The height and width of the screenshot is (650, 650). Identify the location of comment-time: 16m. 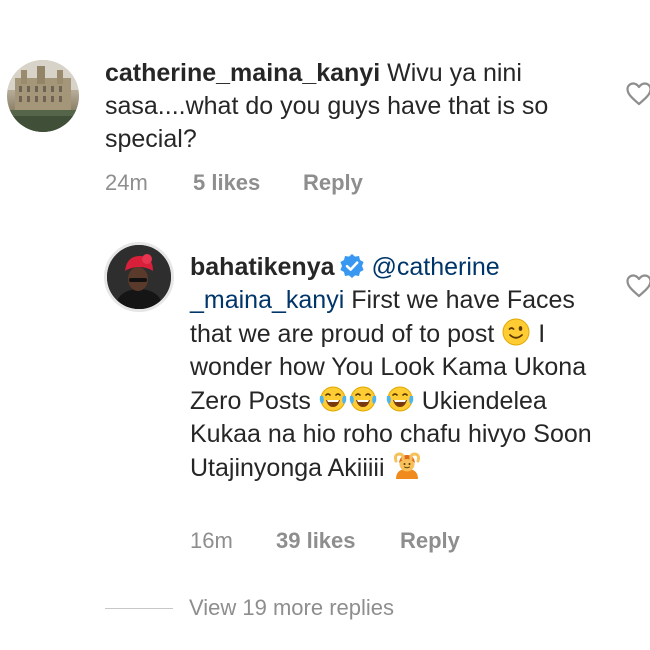
(211, 540).